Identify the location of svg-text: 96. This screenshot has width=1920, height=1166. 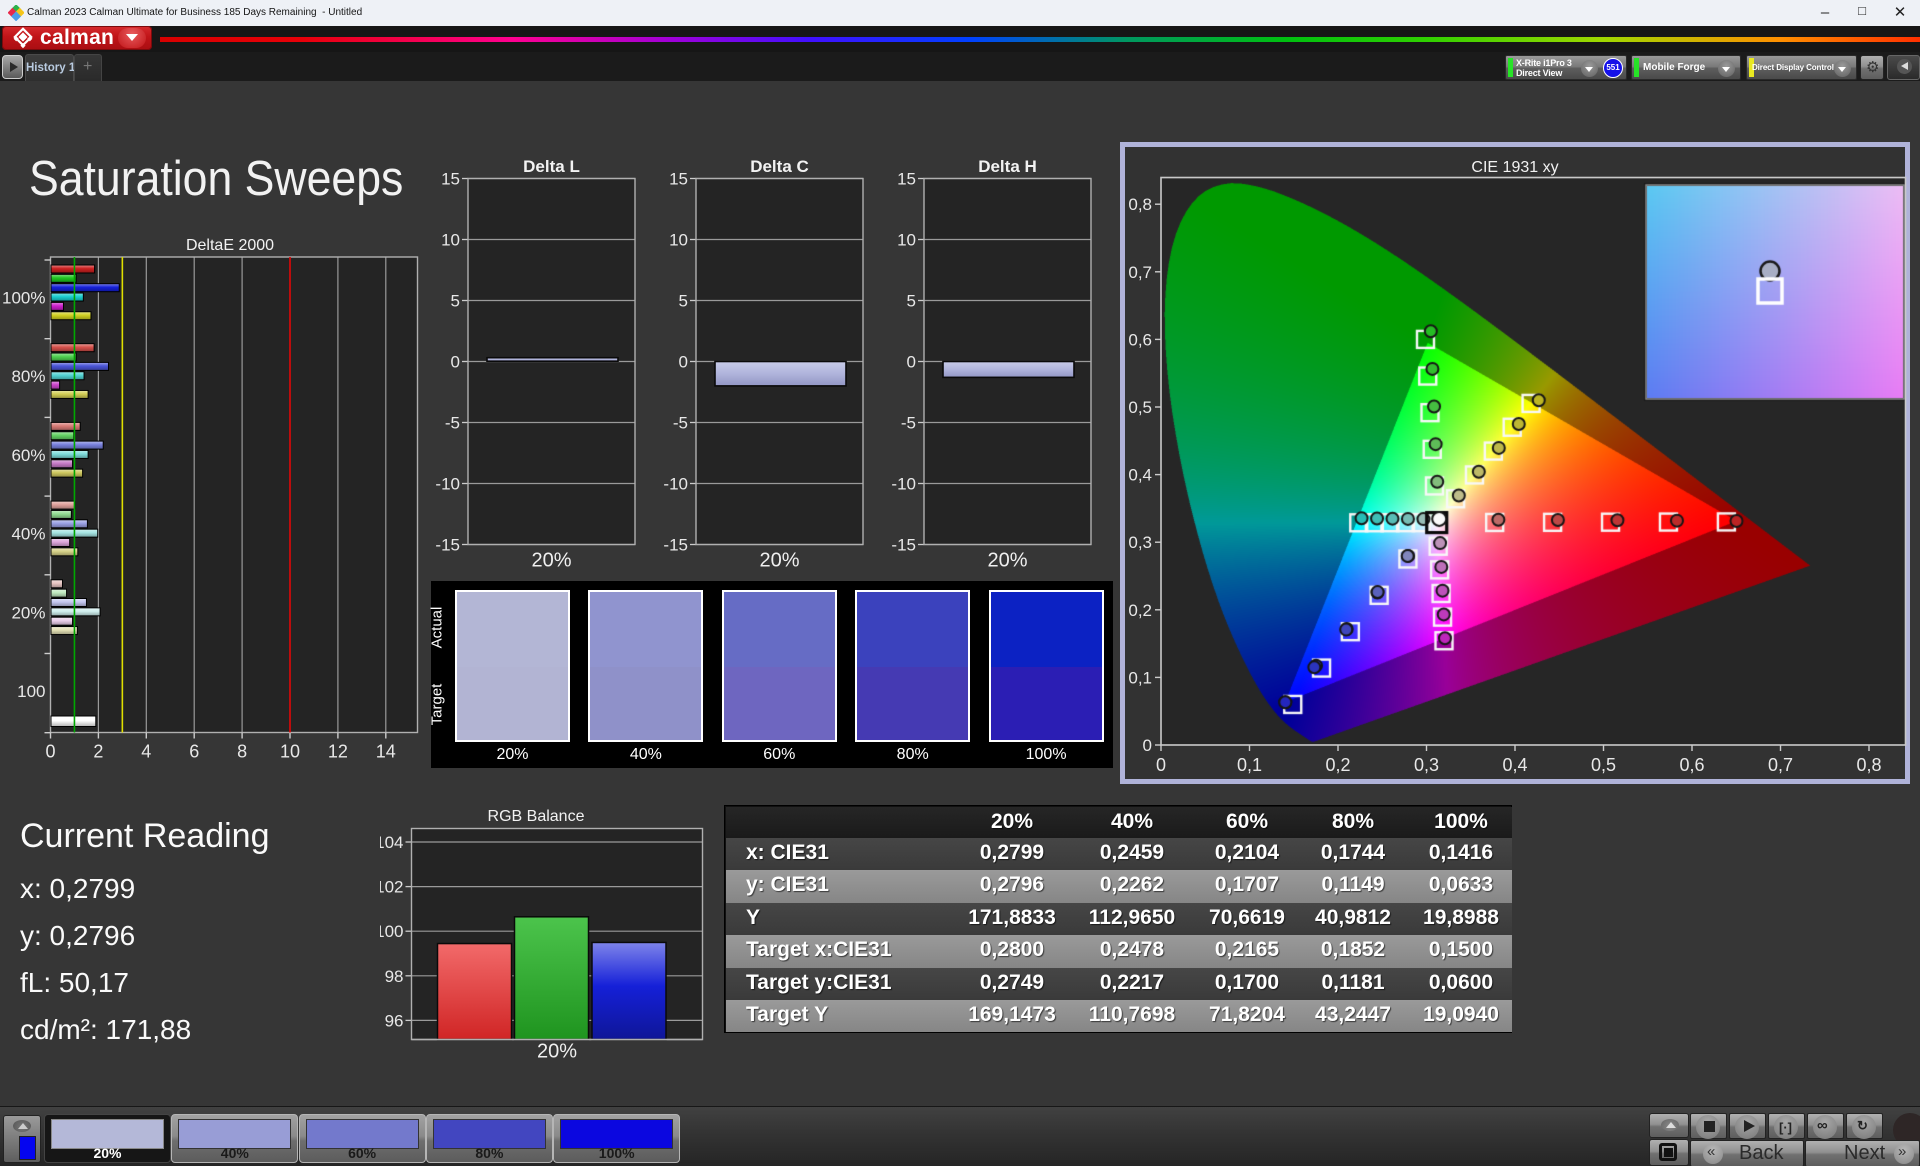
(394, 1020).